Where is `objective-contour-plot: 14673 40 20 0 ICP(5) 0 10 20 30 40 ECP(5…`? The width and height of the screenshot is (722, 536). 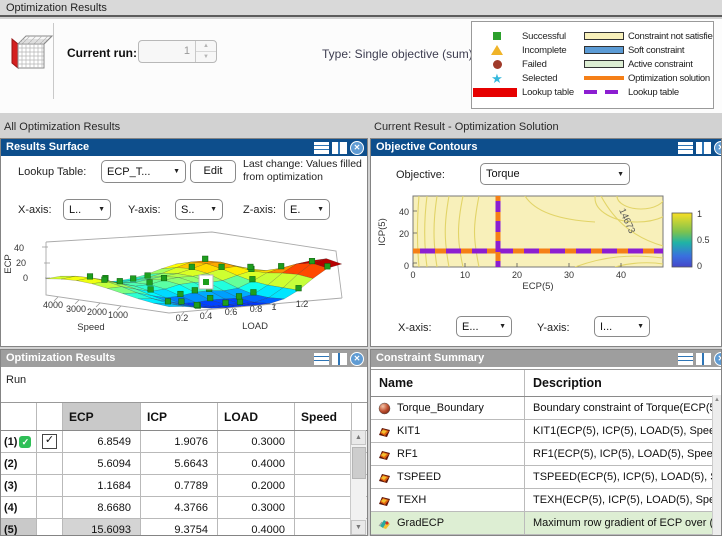 objective-contour-plot: 14673 40 20 0 ICP(5) 0 10 20 30 40 ECP(5… is located at coordinates (548, 249).